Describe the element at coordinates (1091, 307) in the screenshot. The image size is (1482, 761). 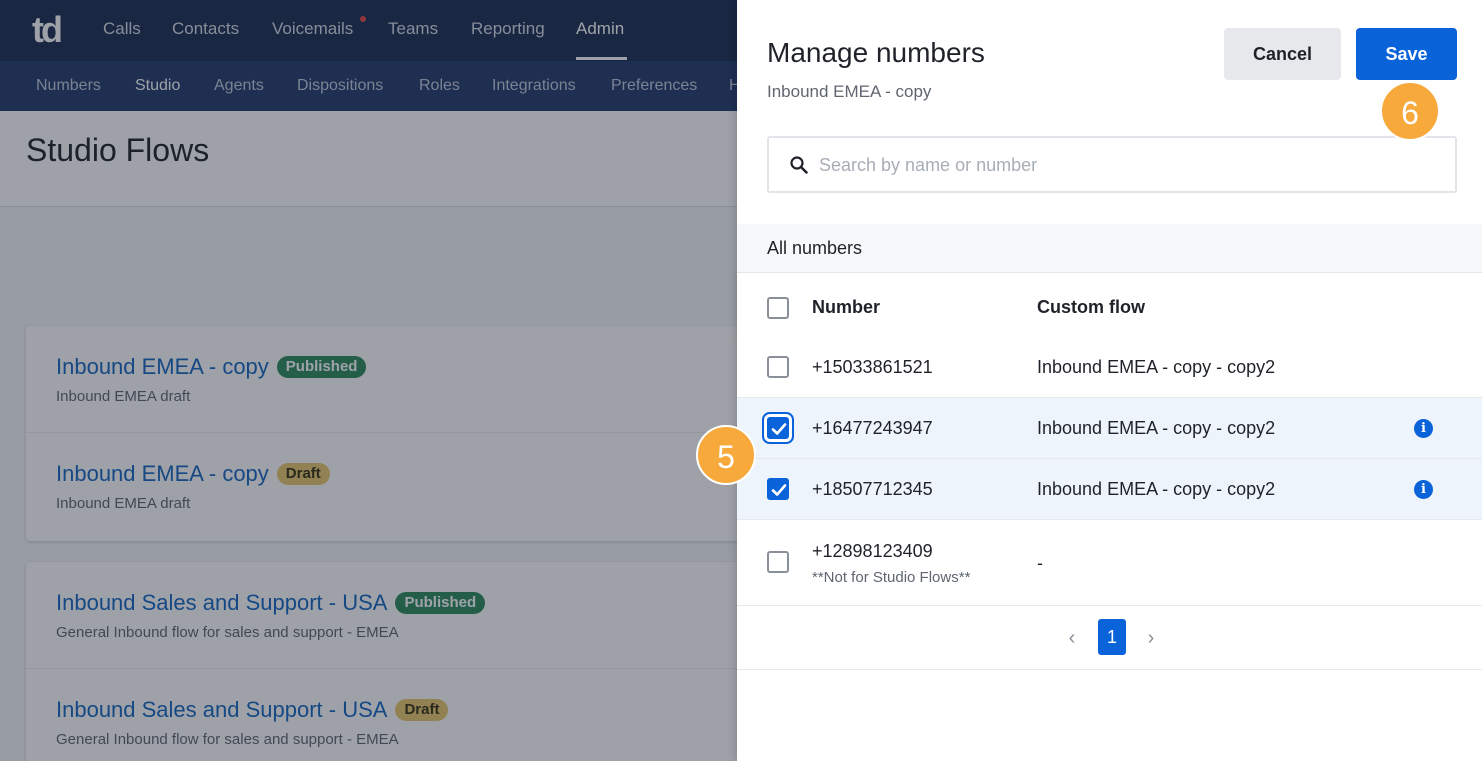
I see `column-header-custom-flow: Custom flow` at that location.